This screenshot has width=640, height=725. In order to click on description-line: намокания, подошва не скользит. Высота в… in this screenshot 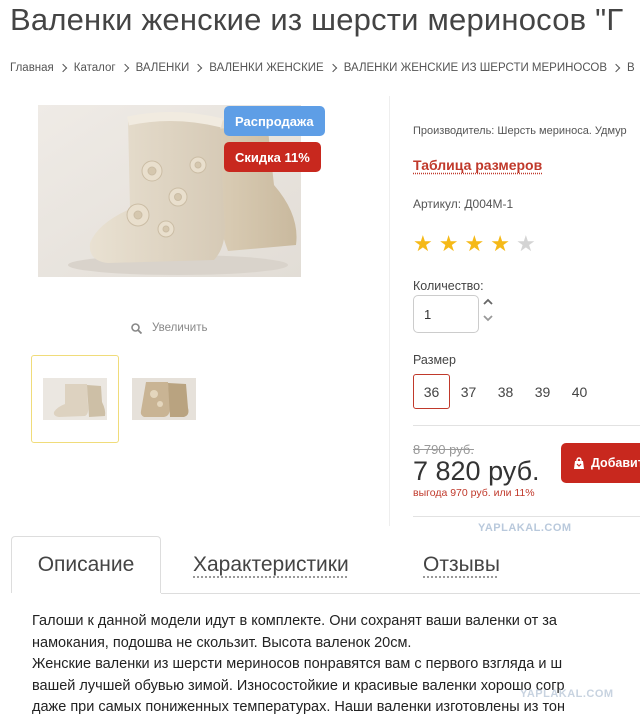, I will do `click(222, 642)`.